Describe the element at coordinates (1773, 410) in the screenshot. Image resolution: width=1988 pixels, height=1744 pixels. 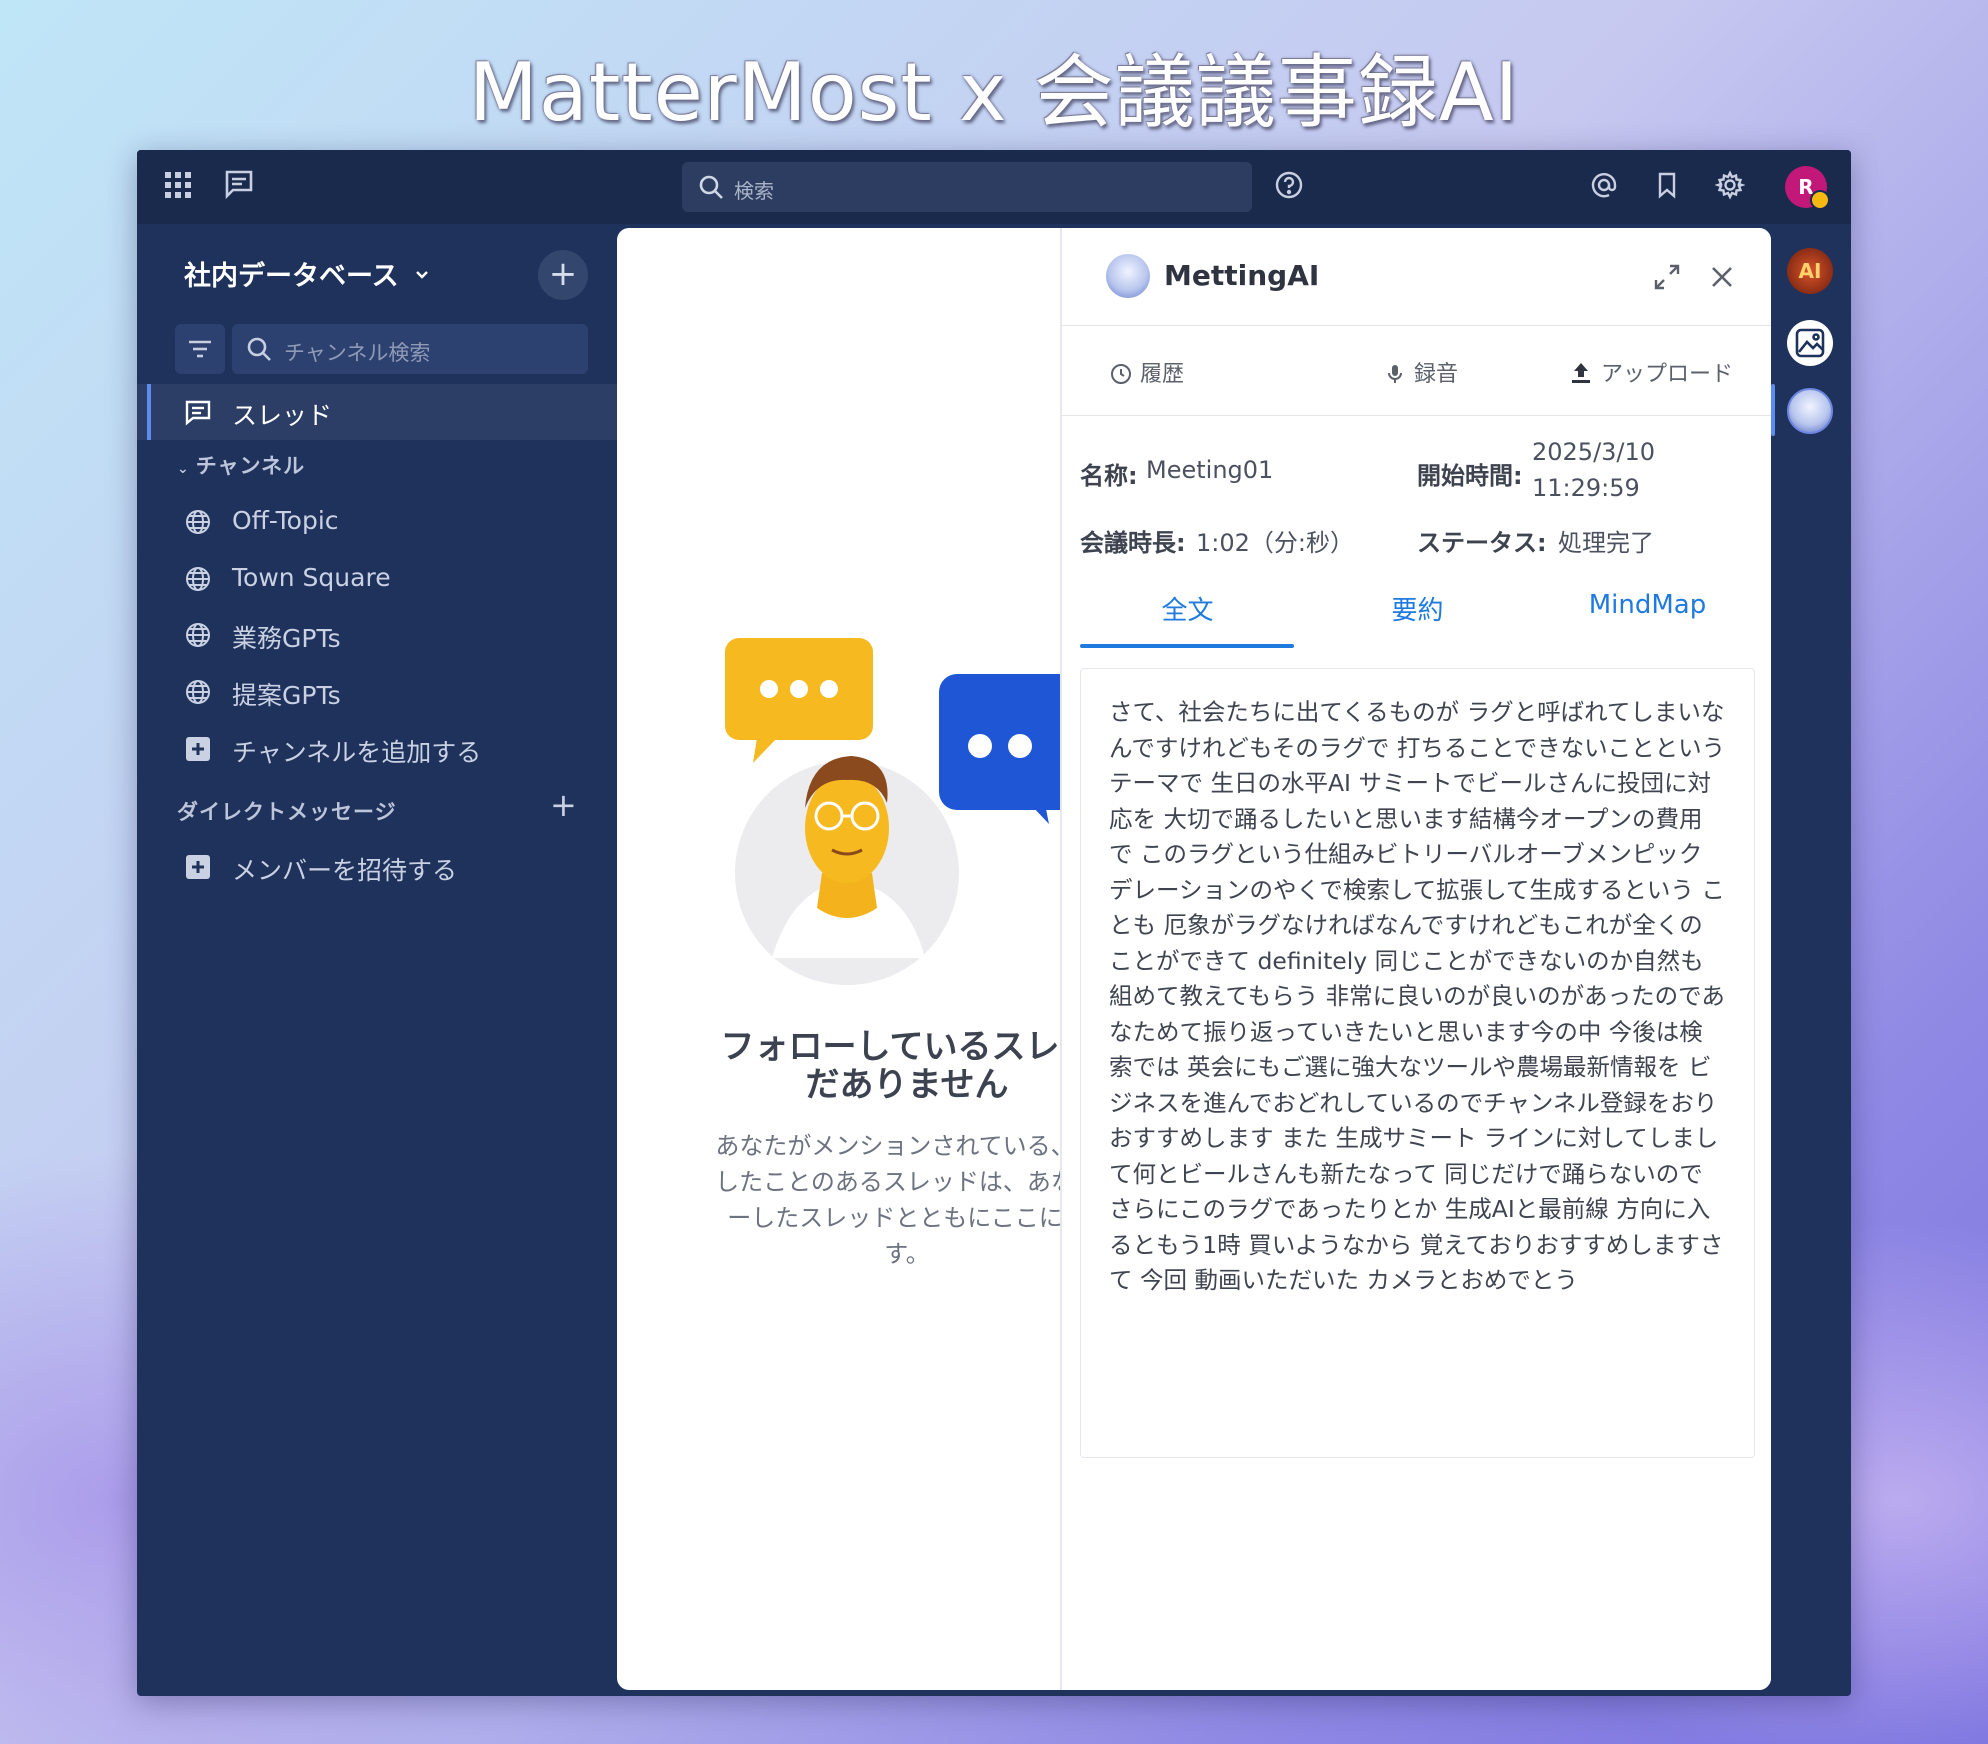
I see `active-app-indicator` at that location.